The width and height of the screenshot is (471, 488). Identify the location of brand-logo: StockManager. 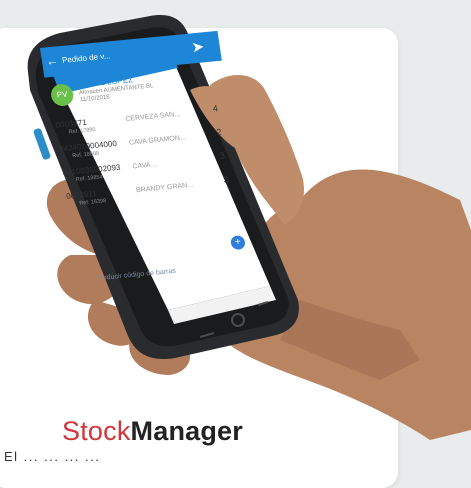
(152, 431).